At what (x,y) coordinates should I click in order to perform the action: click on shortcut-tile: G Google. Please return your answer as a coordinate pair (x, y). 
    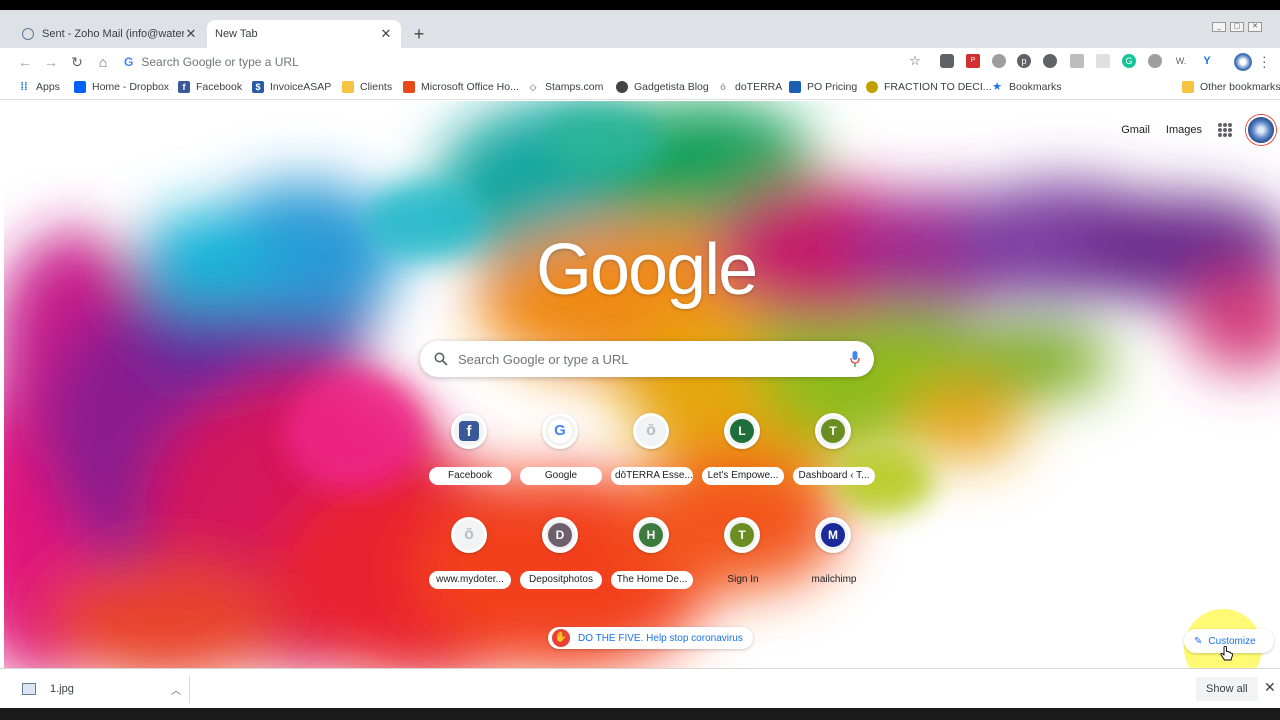
    Looking at the image, I should click on (560, 455).